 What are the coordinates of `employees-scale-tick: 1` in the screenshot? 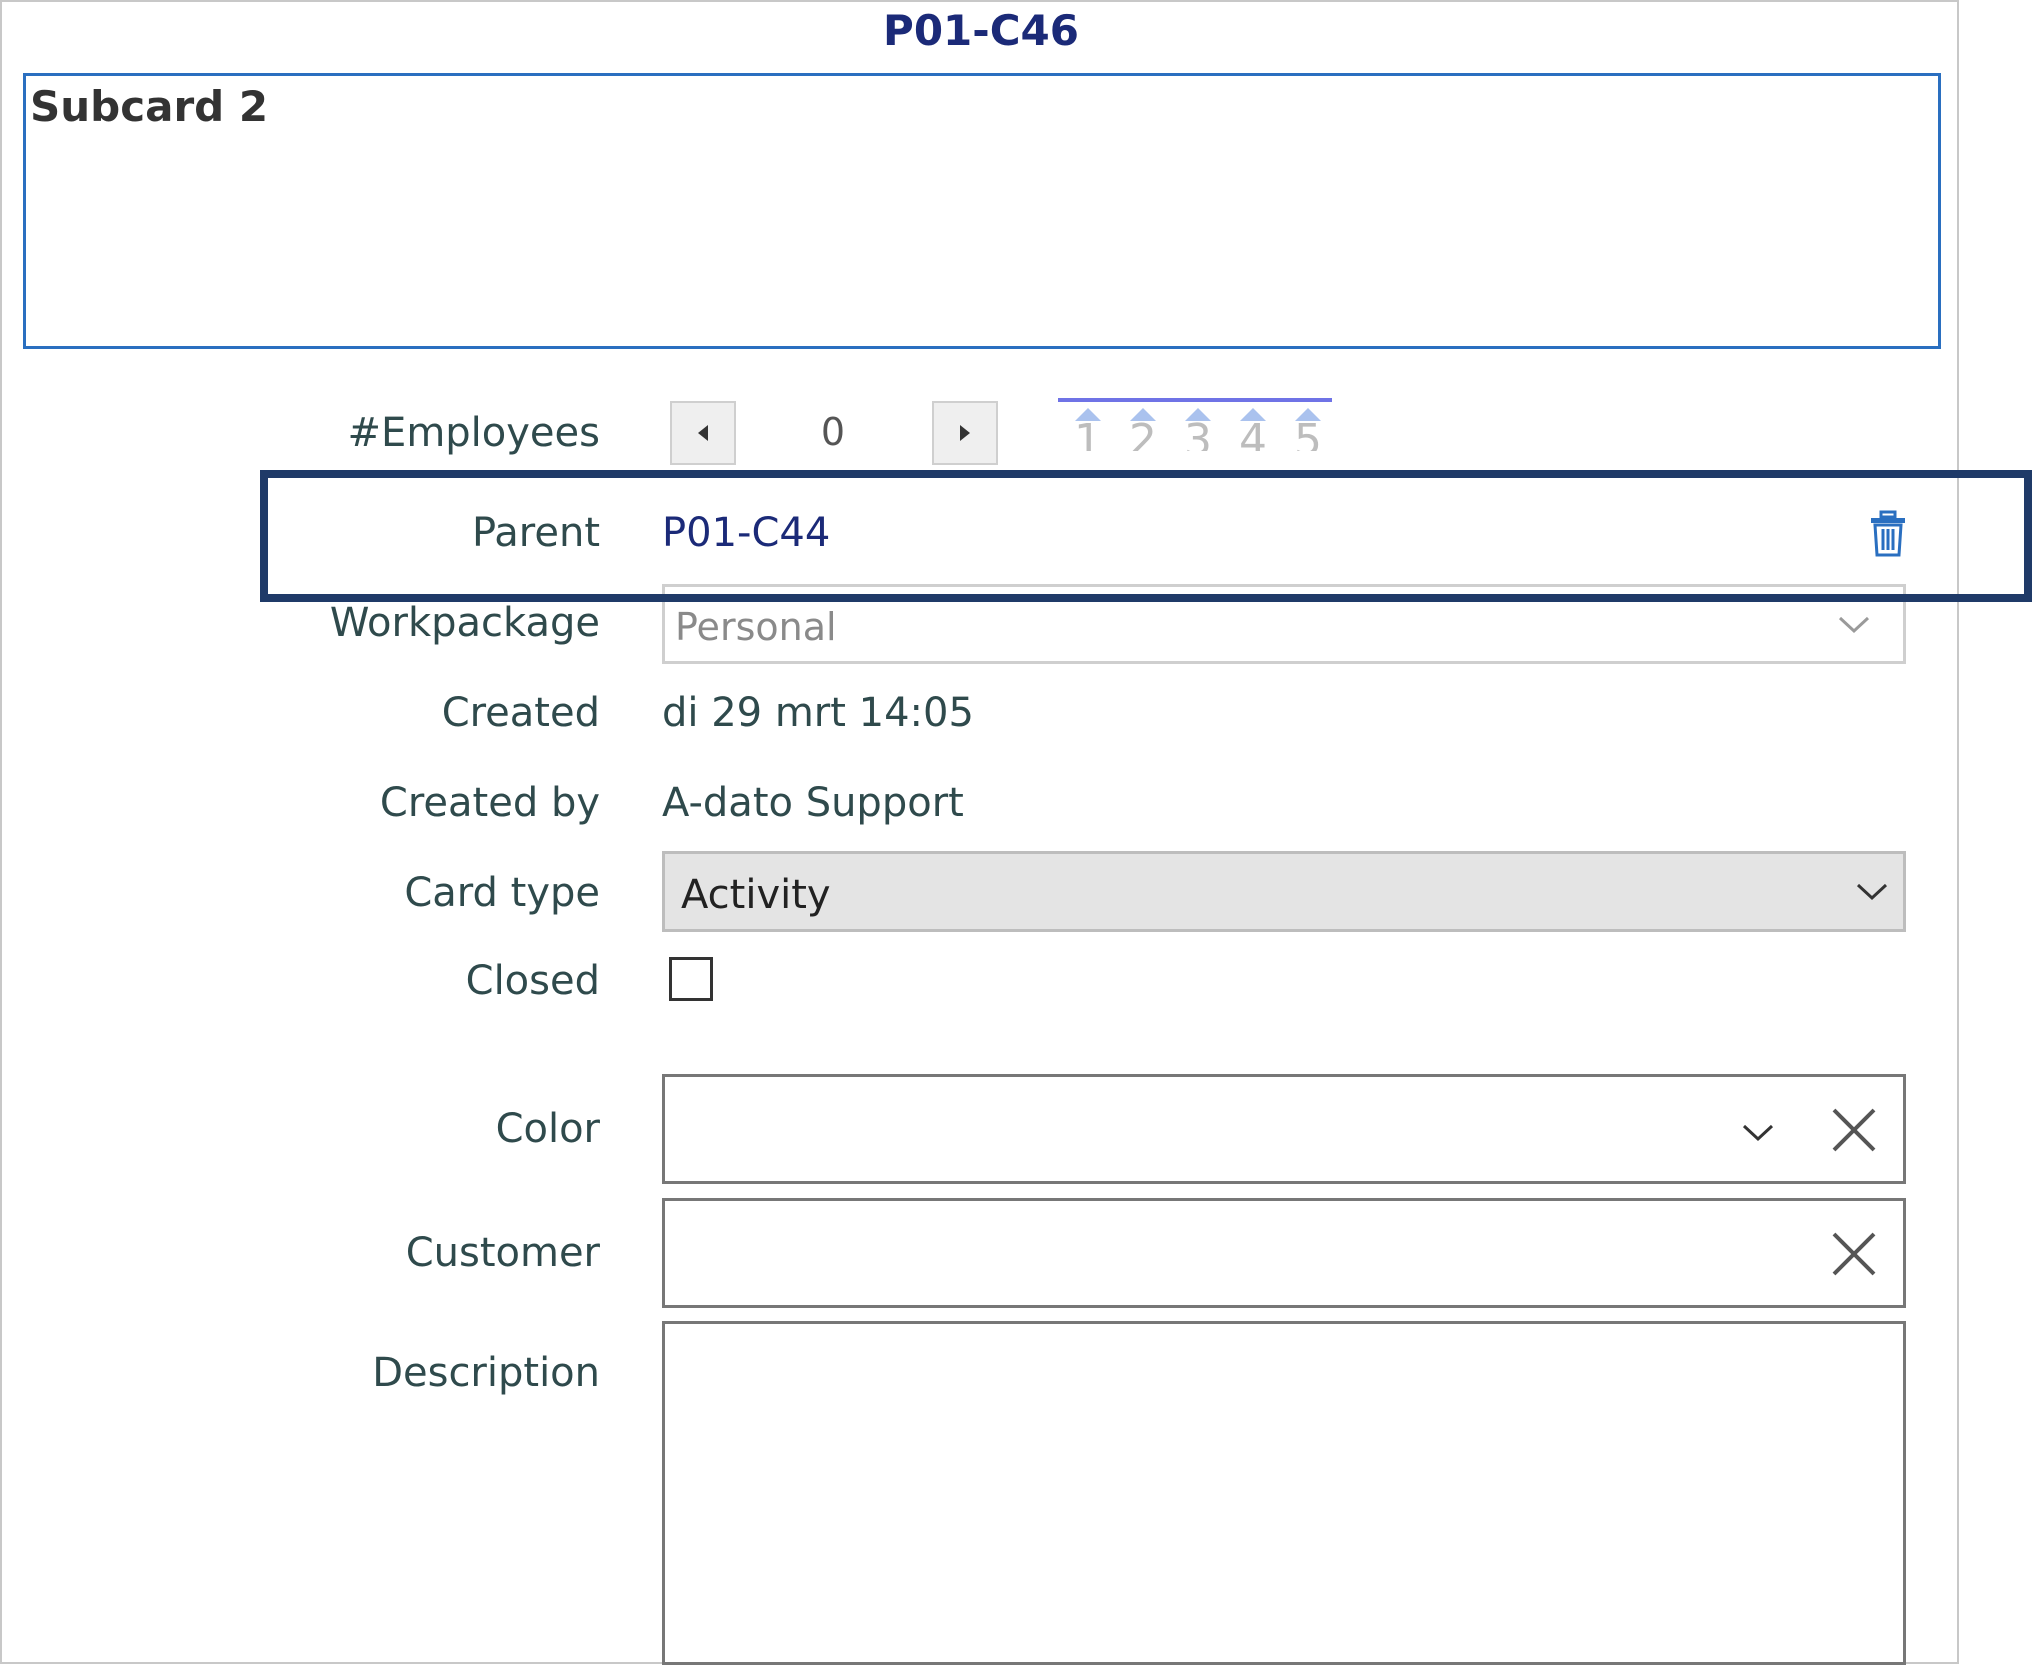 It's located at (1088, 427).